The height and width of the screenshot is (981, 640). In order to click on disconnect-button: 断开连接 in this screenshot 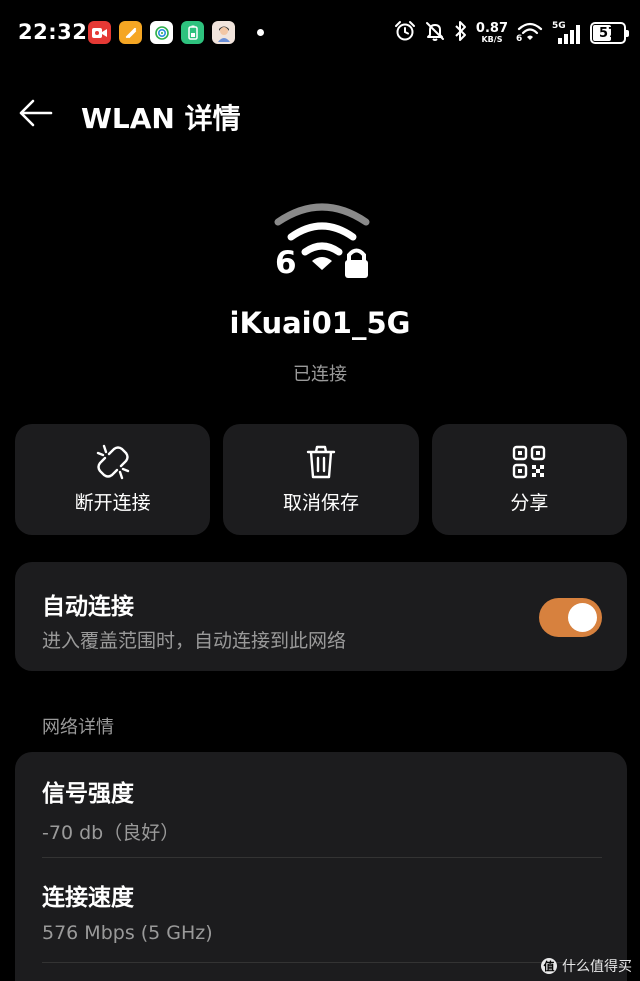, I will do `click(113, 479)`.